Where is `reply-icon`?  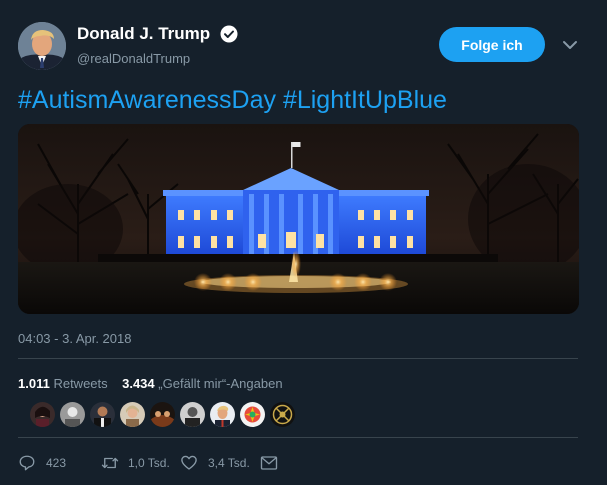 reply-icon is located at coordinates (27, 463).